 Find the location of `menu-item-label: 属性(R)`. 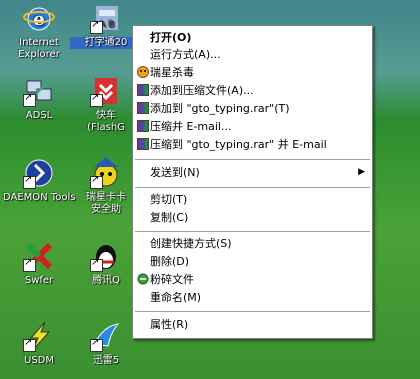

menu-item-label: 属性(R) is located at coordinates (169, 324).